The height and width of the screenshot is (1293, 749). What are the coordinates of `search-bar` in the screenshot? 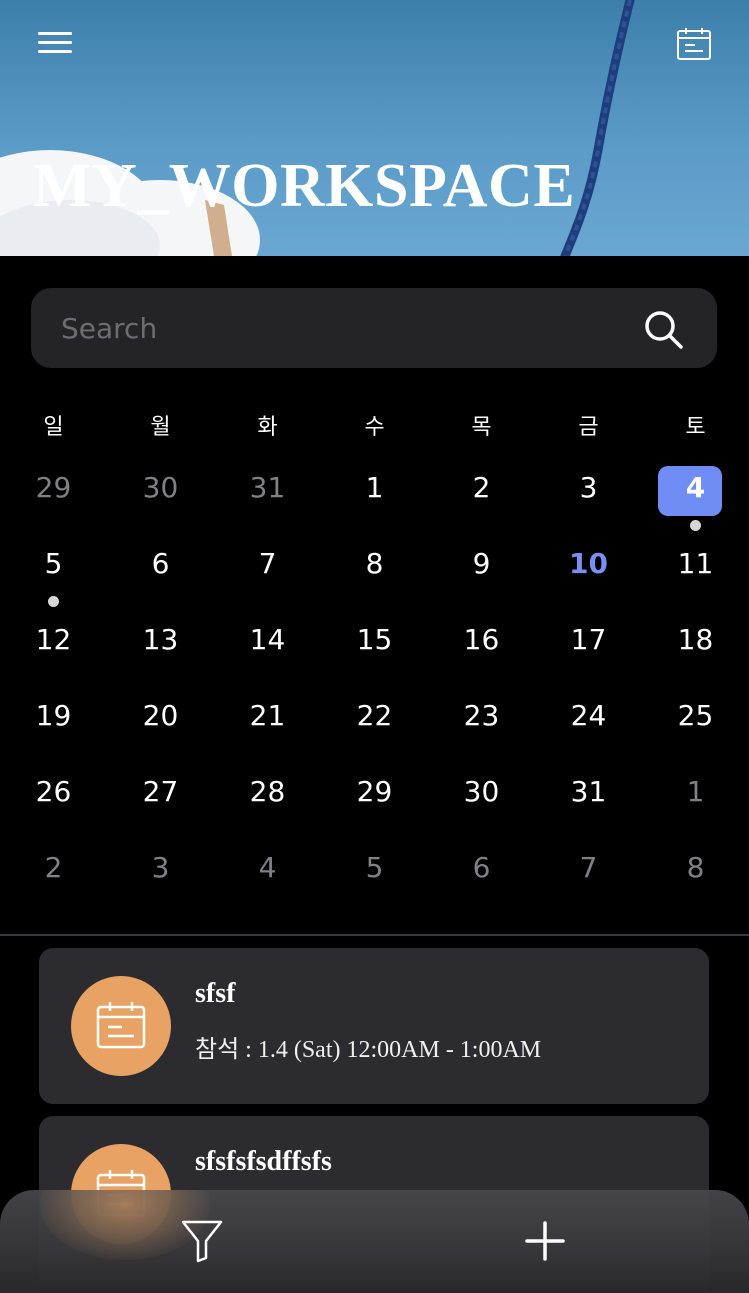 It's located at (374, 328).